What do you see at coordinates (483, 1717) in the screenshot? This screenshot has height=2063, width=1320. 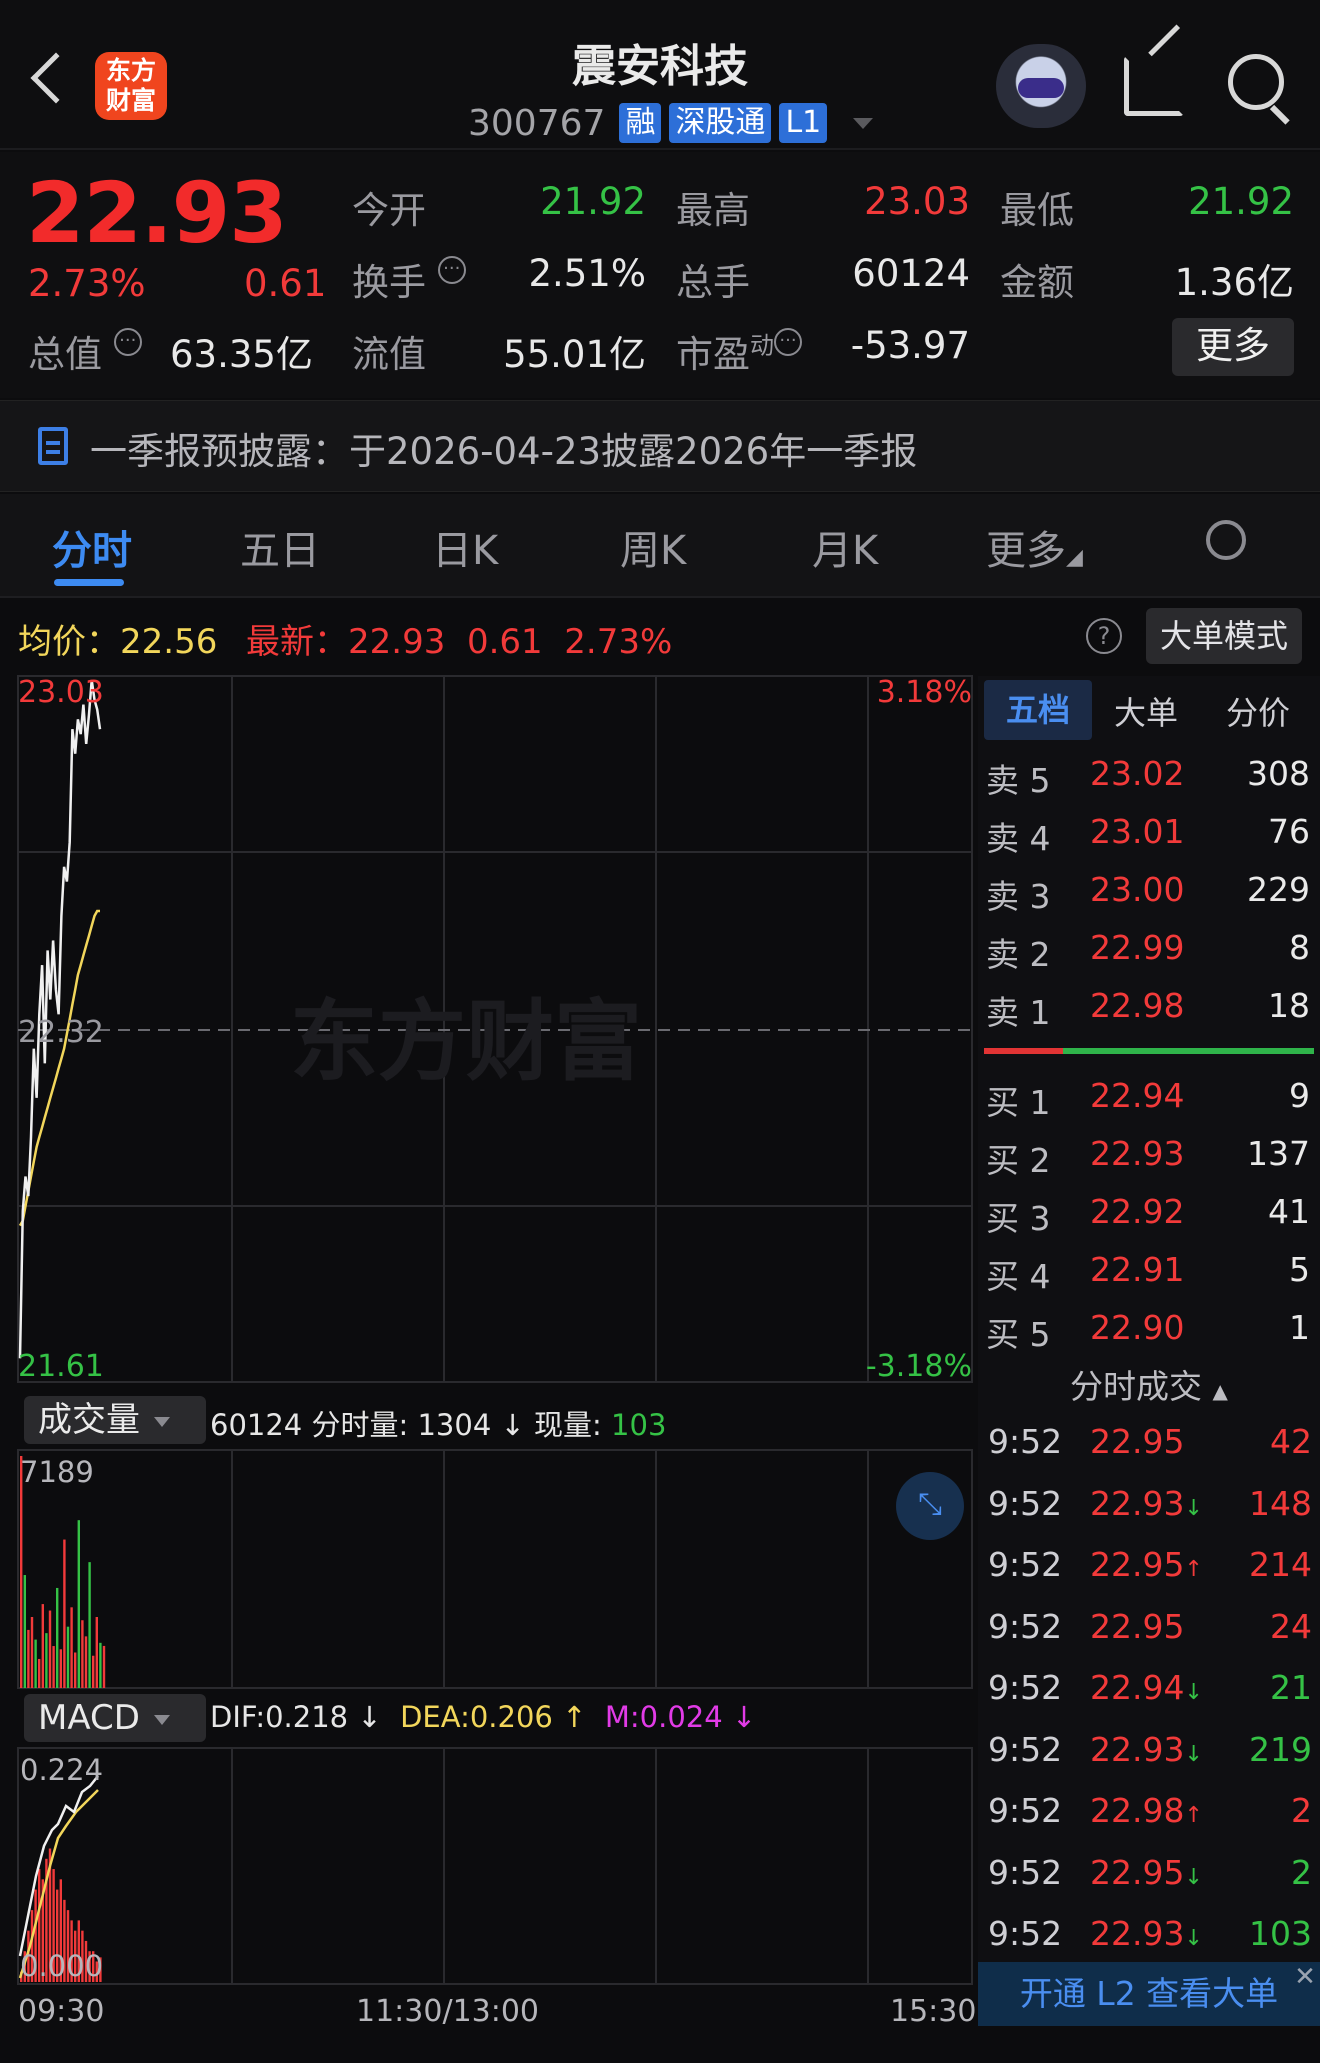 I see `macd-summary: DIF:0.218 ↓ DEA:0.206 ↑ M:0.024 ↓` at bounding box center [483, 1717].